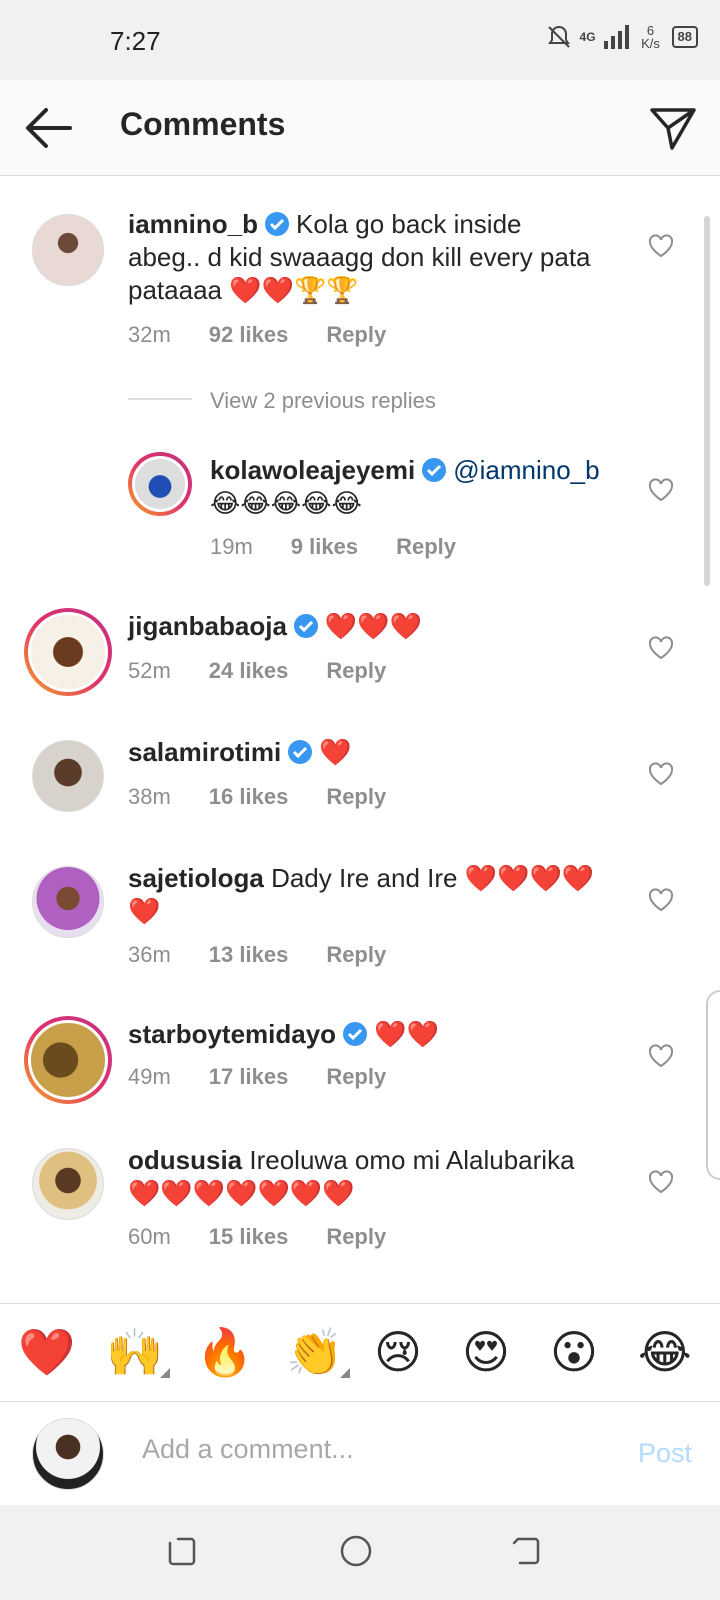 The height and width of the screenshot is (1600, 720). I want to click on comment-composer: Add a comment... Post, so click(360, 1453).